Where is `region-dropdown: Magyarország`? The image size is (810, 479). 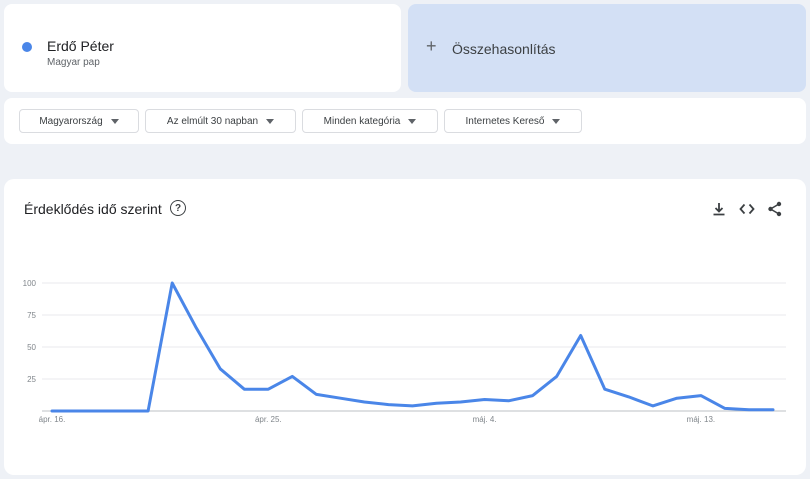
region-dropdown: Magyarország is located at coordinates (79, 121).